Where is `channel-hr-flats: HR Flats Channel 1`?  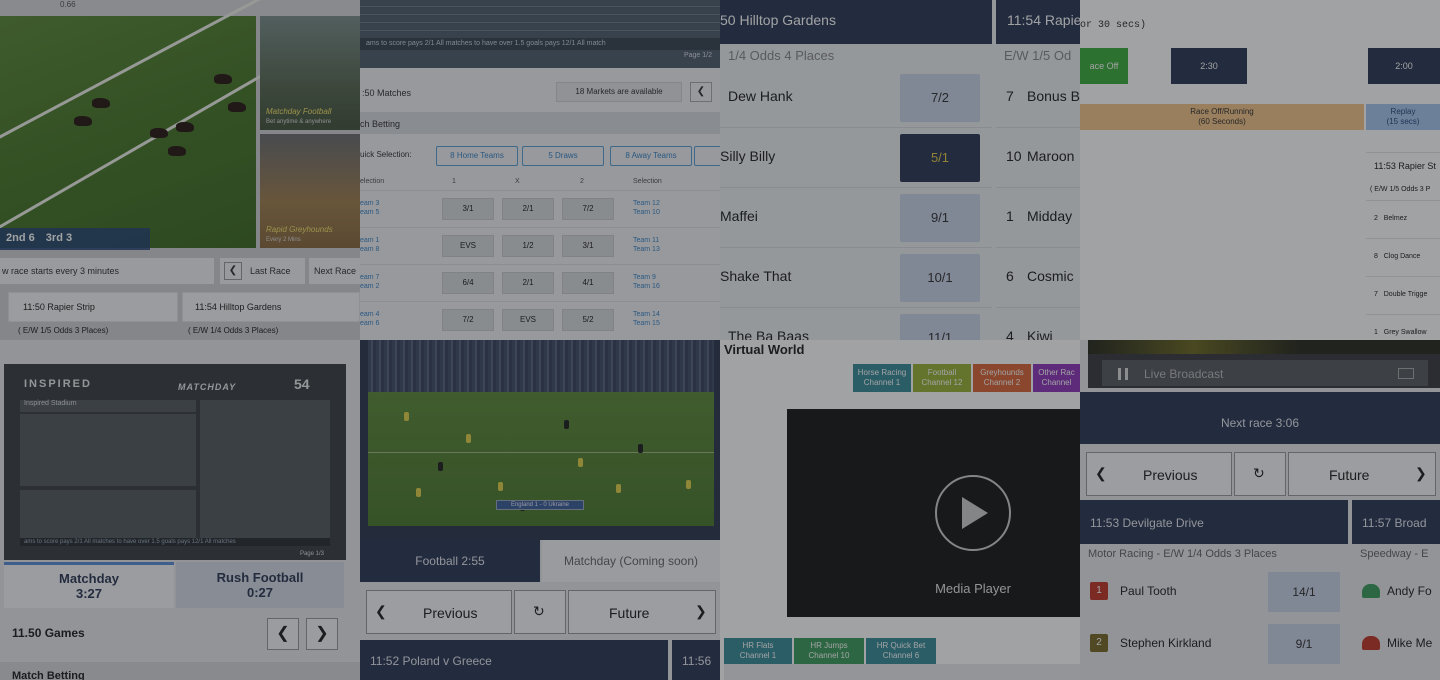 channel-hr-flats: HR Flats Channel 1 is located at coordinates (758, 651).